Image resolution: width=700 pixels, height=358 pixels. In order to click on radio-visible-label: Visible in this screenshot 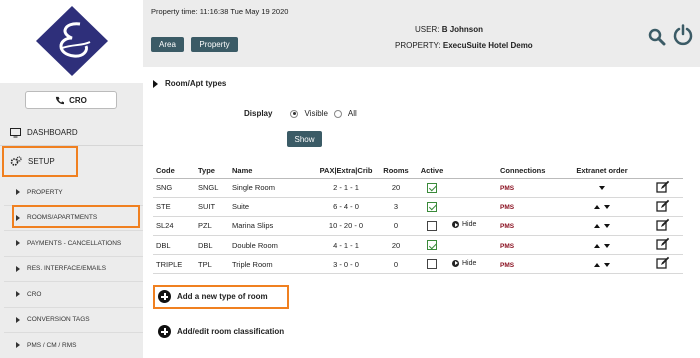, I will do `click(316, 113)`.